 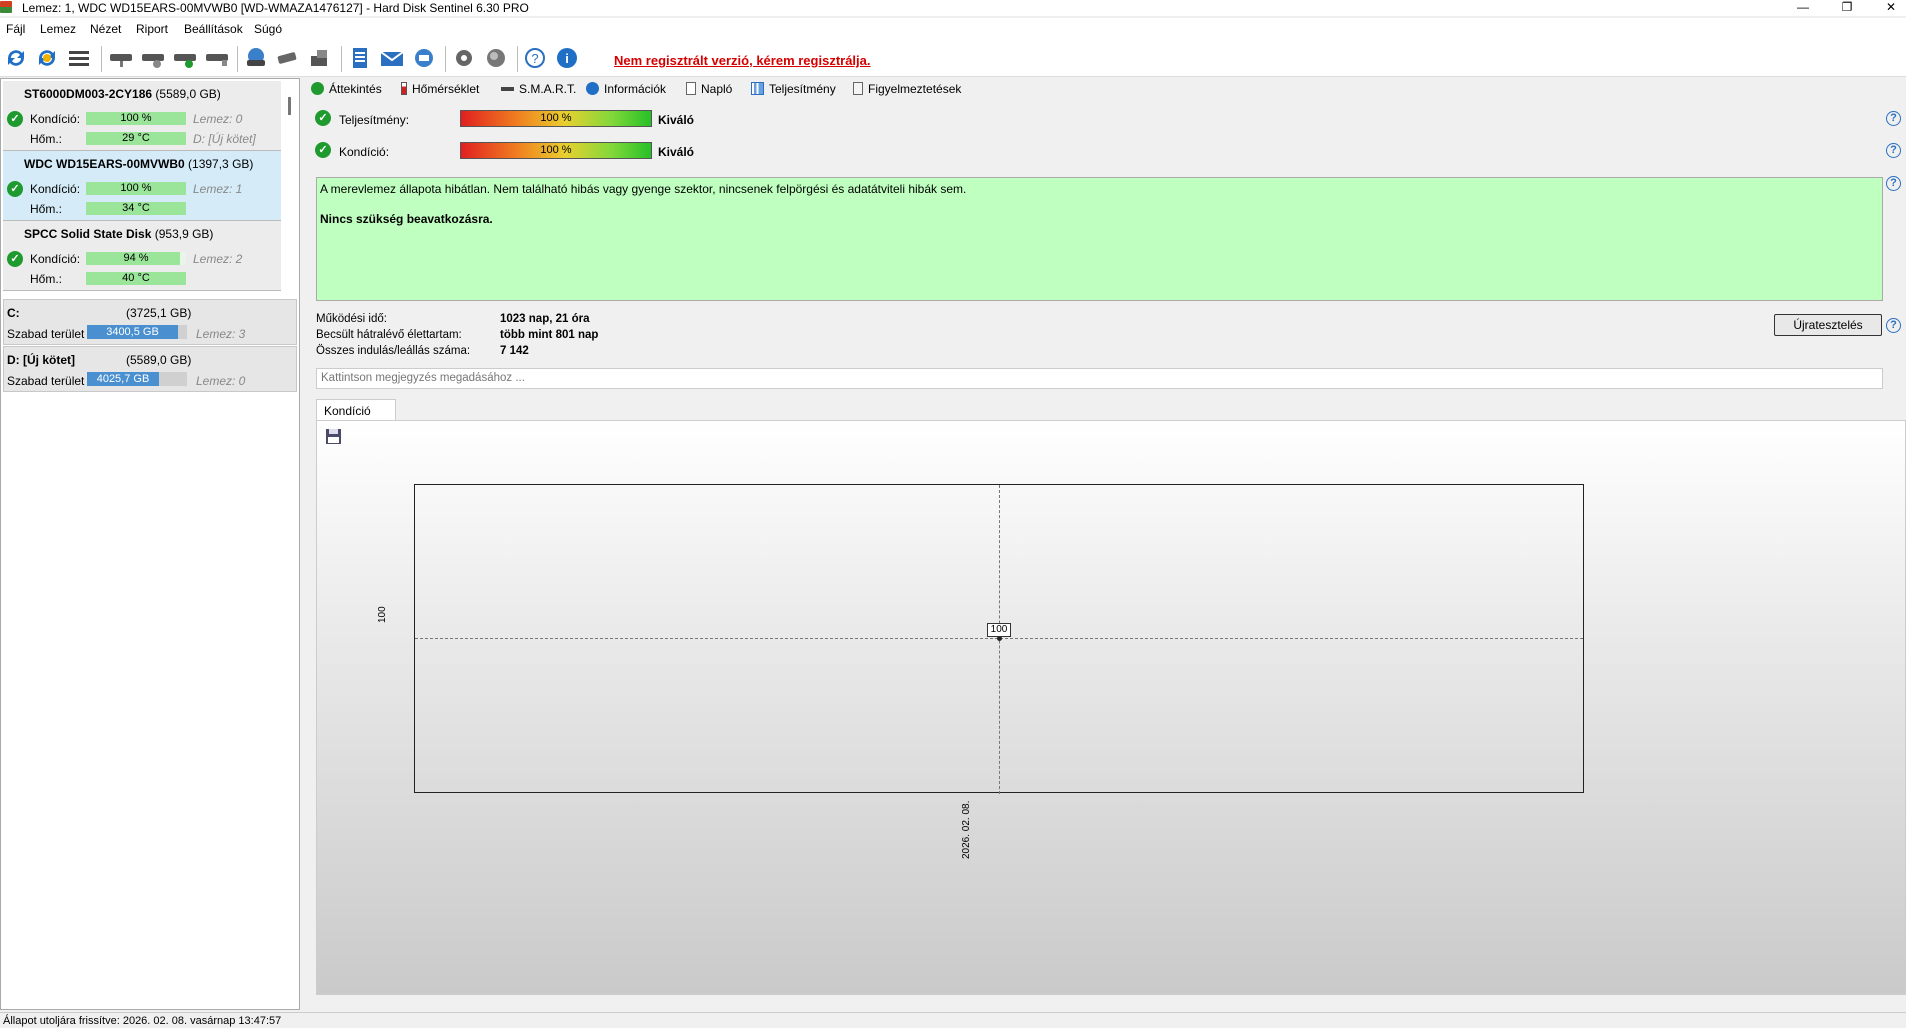 I want to click on tab-information: Információk, so click(x=626, y=89).